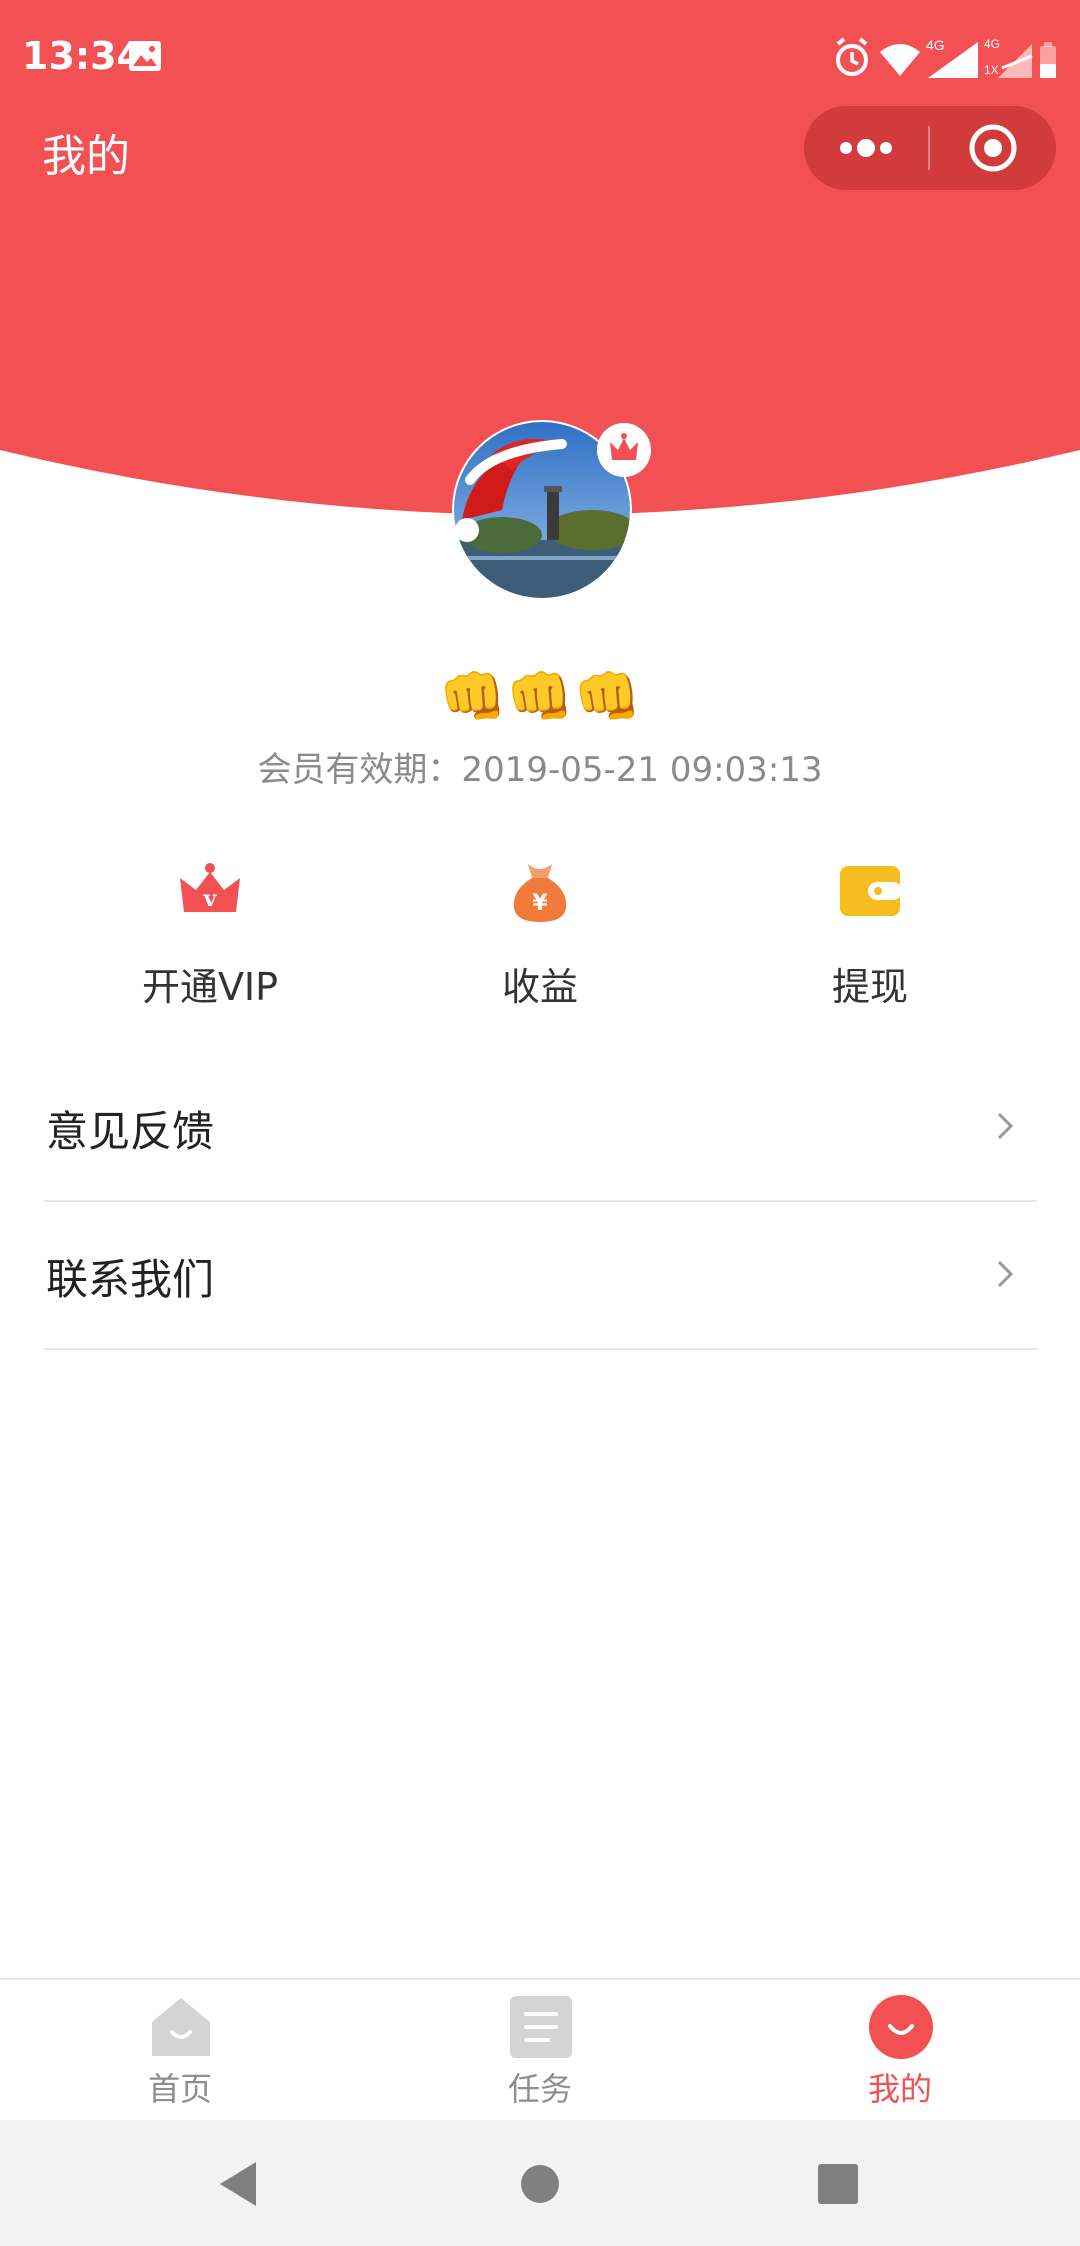  Describe the element at coordinates (870, 935) in the screenshot. I see `withdraw-button: 提现` at that location.